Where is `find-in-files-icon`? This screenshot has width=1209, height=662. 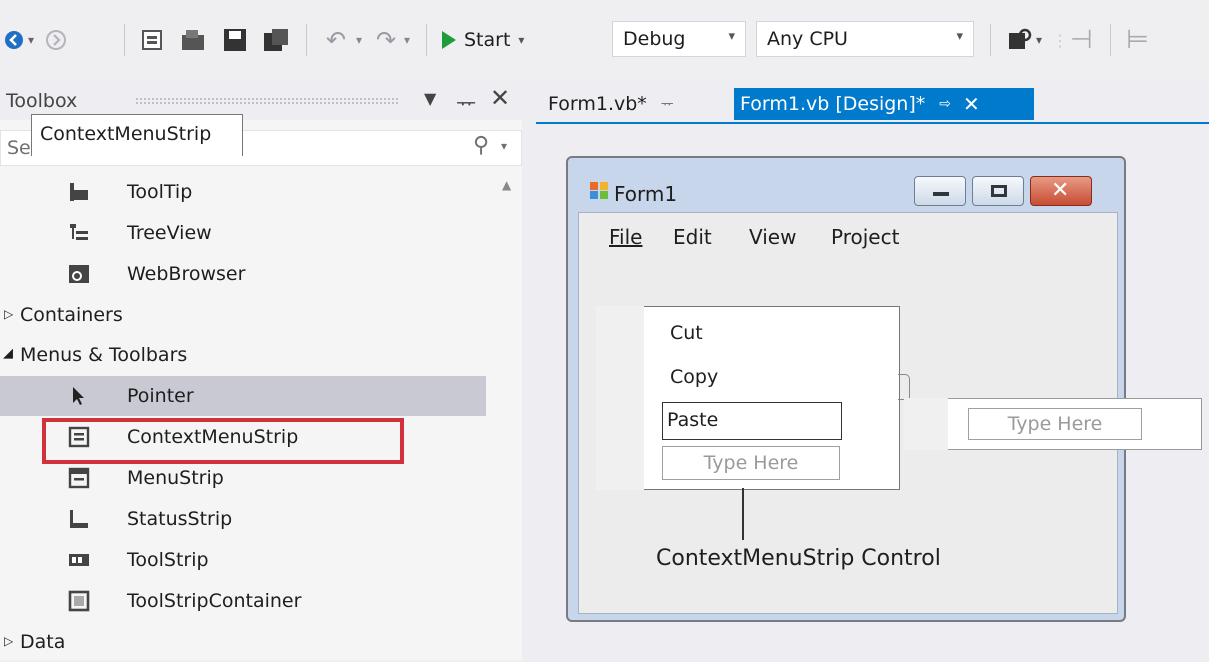 find-in-files-icon is located at coordinates (1020, 40).